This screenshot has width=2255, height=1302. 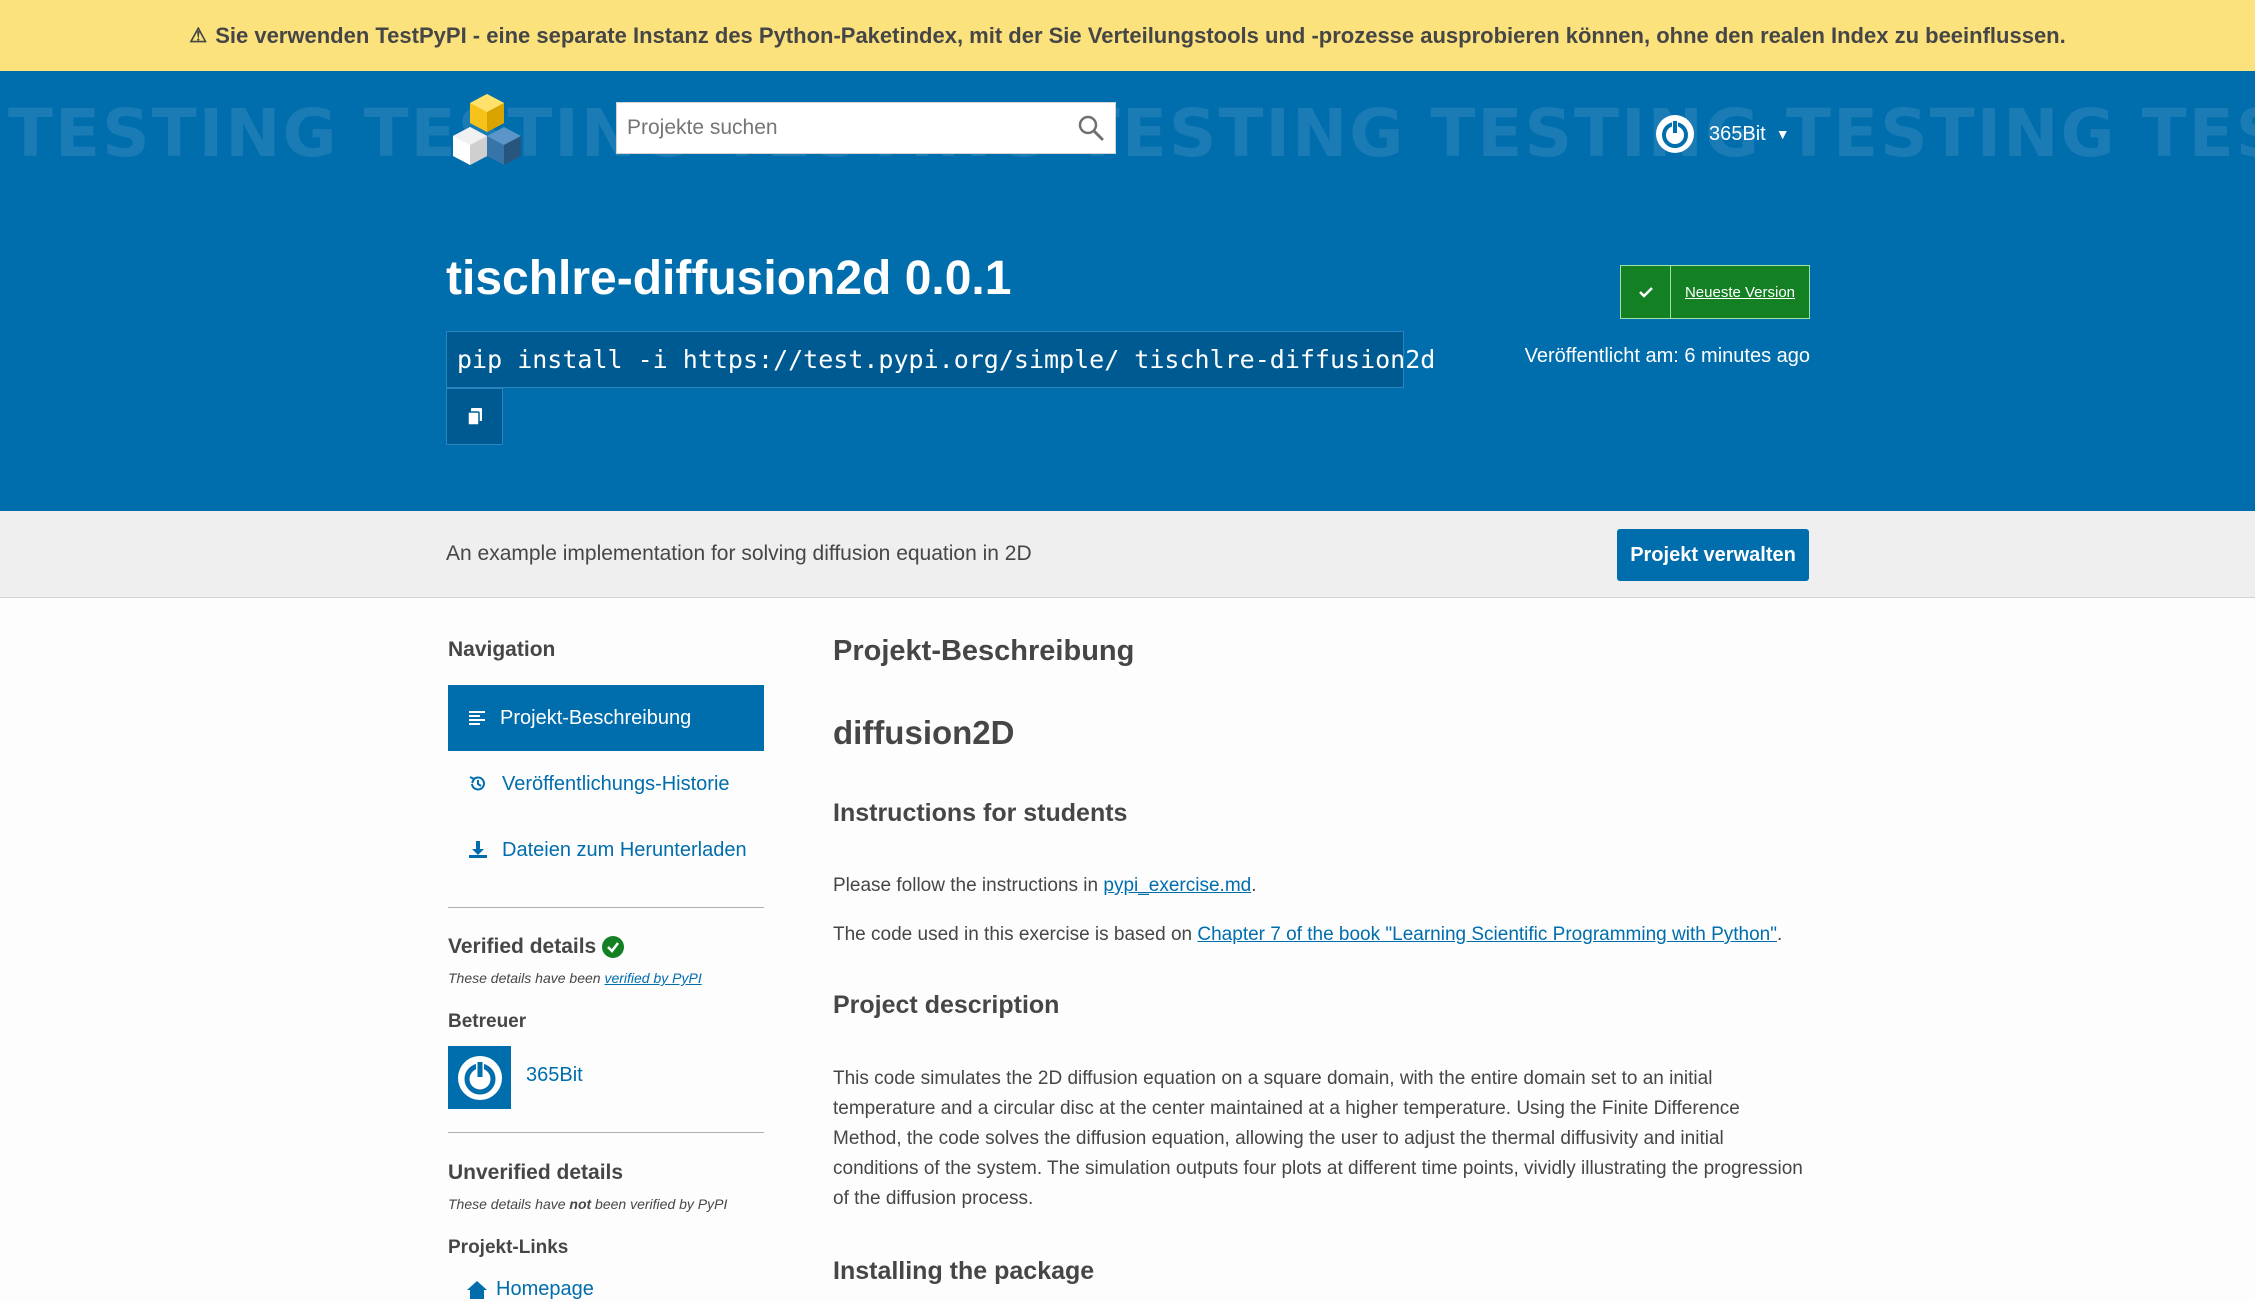 I want to click on pypi-exercise-link: pypi_exercise.md, so click(x=1177, y=885).